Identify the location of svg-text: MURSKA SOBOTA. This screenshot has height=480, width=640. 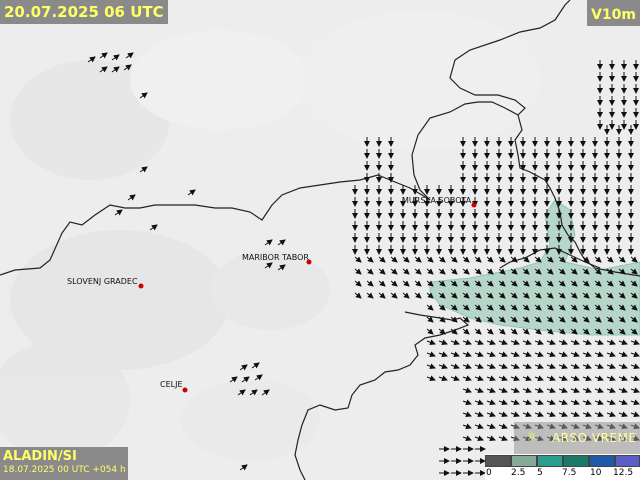
(437, 200).